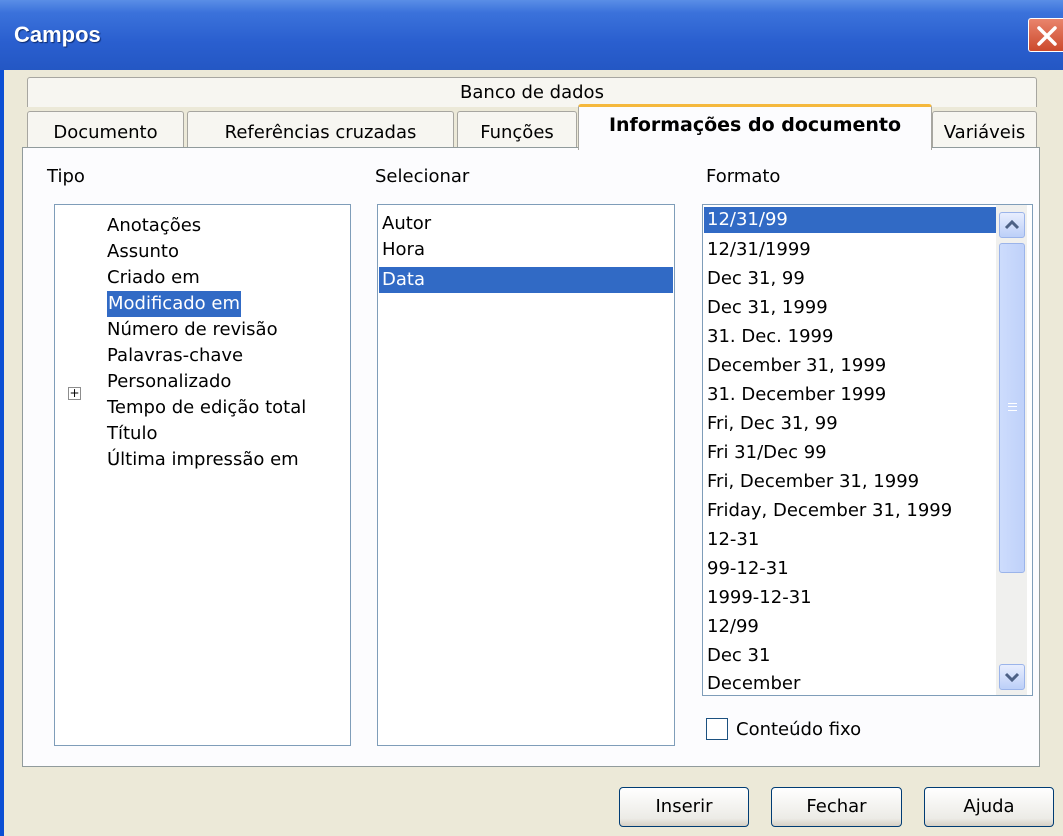 The height and width of the screenshot is (836, 1063). I want to click on chevron-down-icon, so click(1012, 677).